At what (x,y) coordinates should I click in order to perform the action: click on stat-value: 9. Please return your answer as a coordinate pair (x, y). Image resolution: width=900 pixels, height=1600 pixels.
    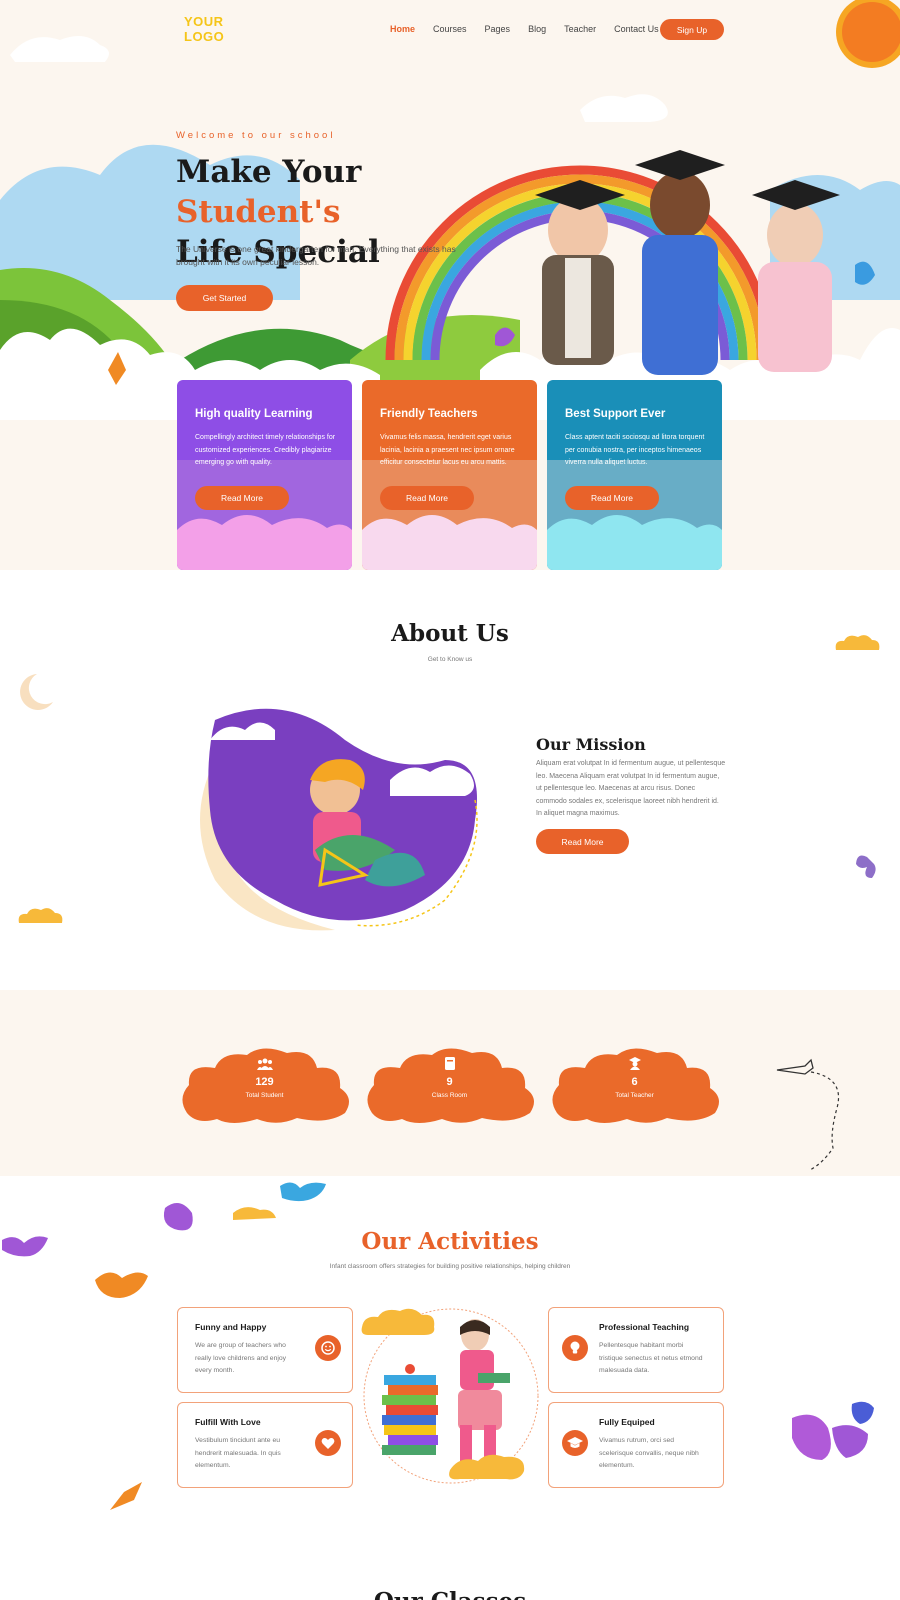
    Looking at the image, I should click on (449, 1082).